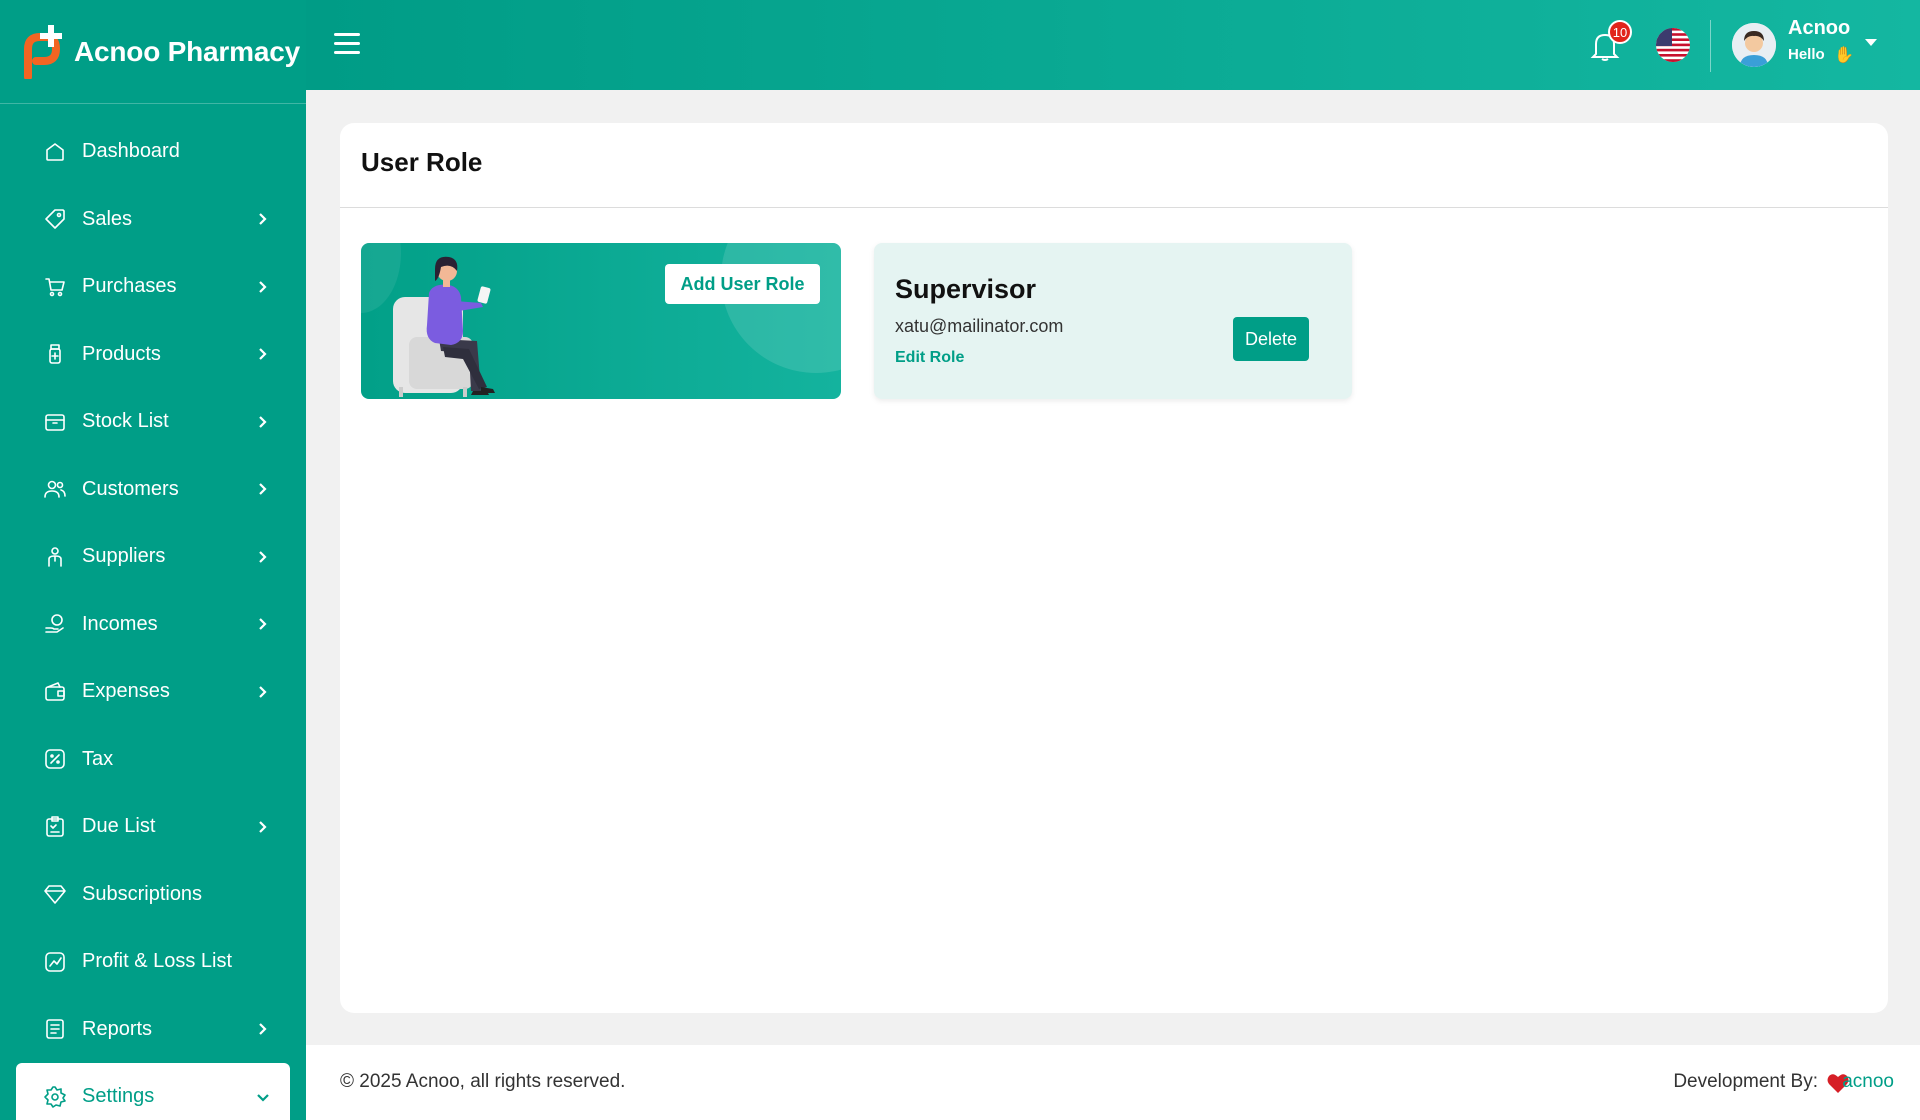 The width and height of the screenshot is (1920, 1120). What do you see at coordinates (142, 893) in the screenshot?
I see `sidebar-item-label: Subscriptions` at bounding box center [142, 893].